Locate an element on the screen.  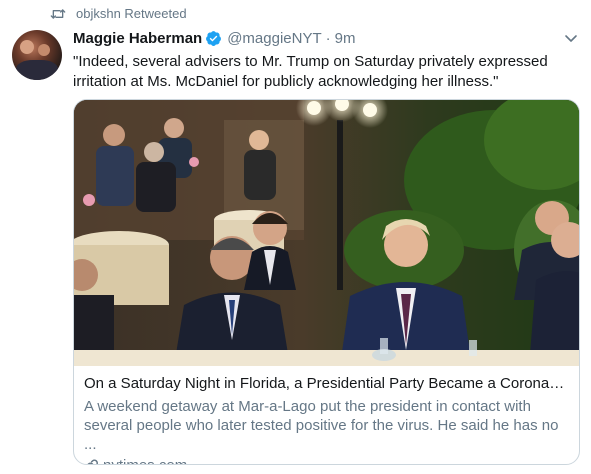
avatar is located at coordinates (37, 55).